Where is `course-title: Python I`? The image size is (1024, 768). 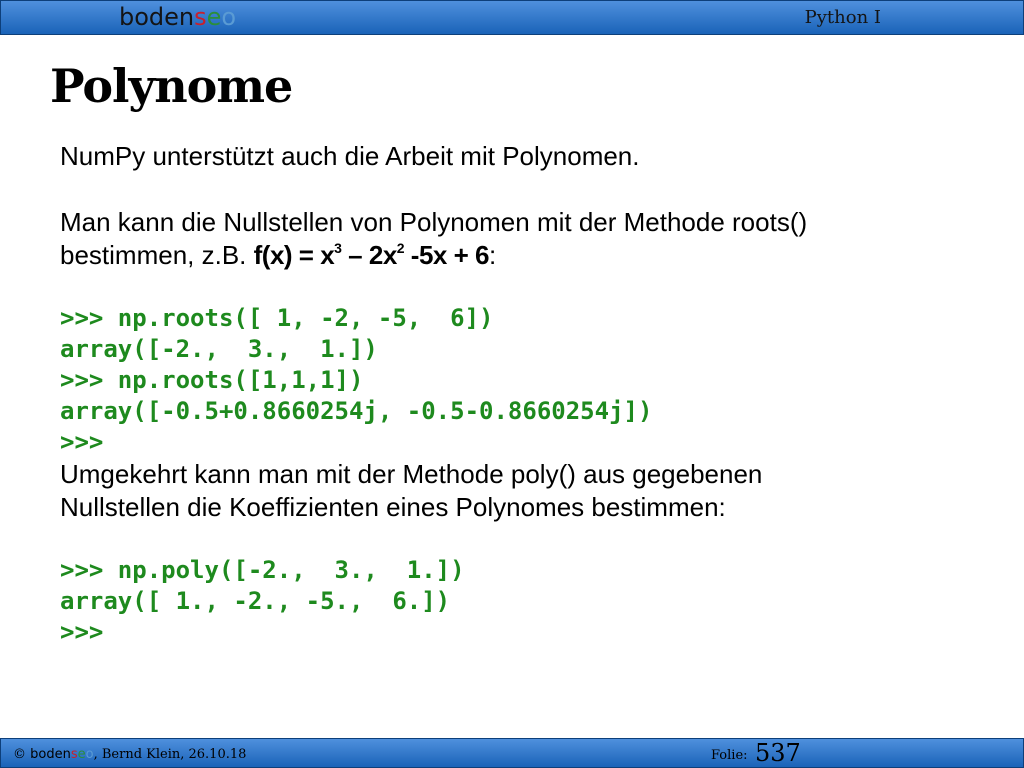 course-title: Python I is located at coordinates (842, 17).